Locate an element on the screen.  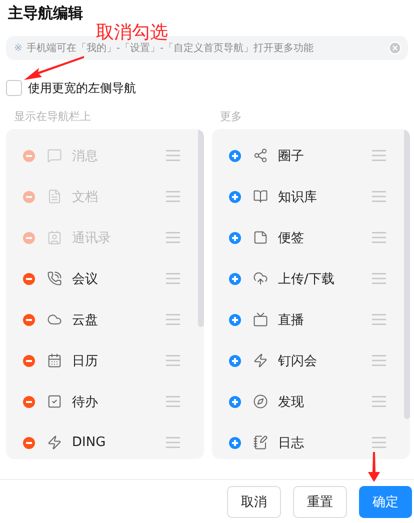
nav-item-label: 待办 is located at coordinates (85, 402).